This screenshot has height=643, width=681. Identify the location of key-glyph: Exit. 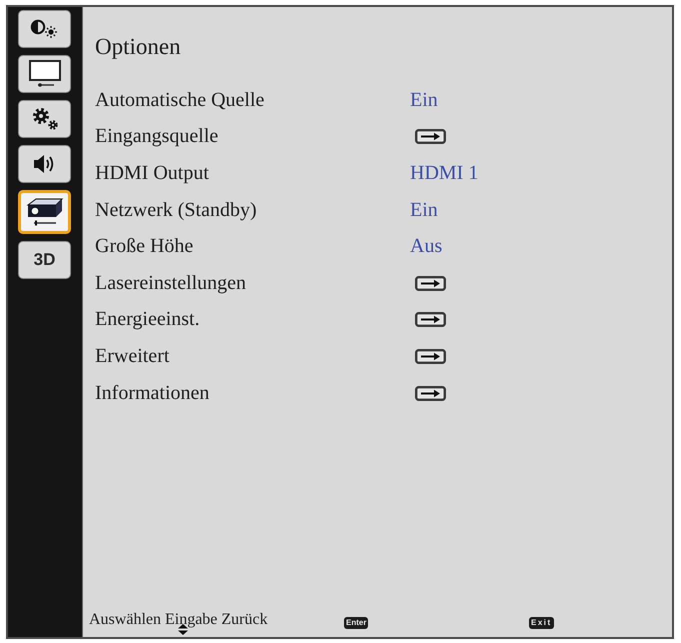
(541, 623).